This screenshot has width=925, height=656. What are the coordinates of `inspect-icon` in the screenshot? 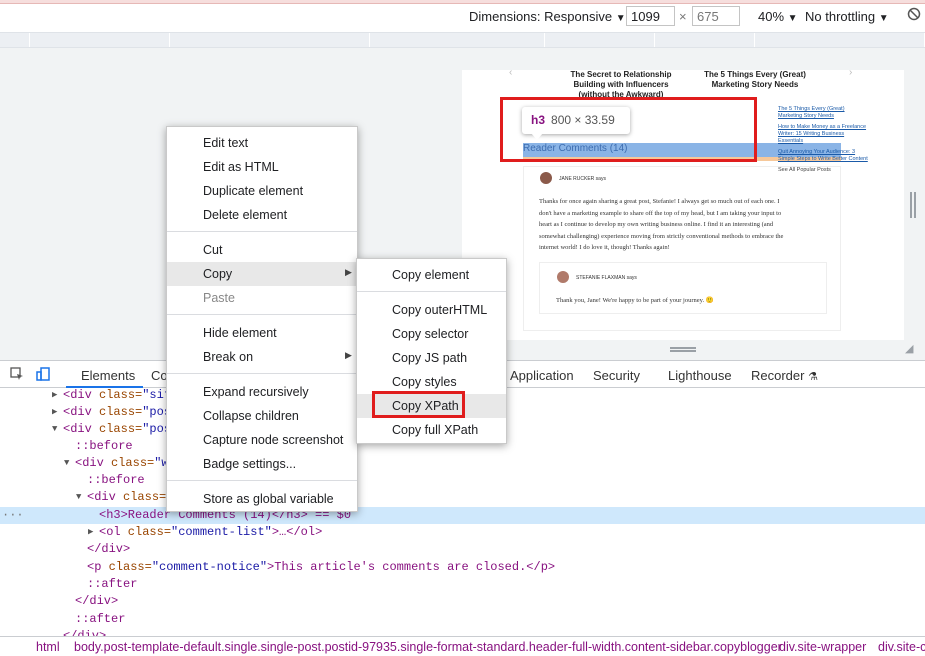 It's located at (17, 374).